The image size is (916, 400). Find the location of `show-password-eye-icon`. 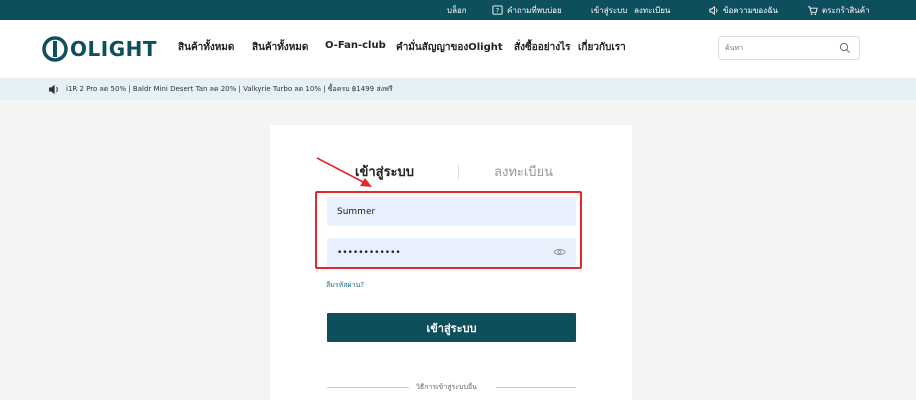

show-password-eye-icon is located at coordinates (559, 252).